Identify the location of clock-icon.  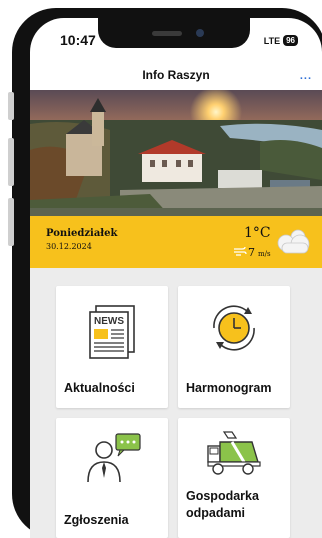
(234, 328).